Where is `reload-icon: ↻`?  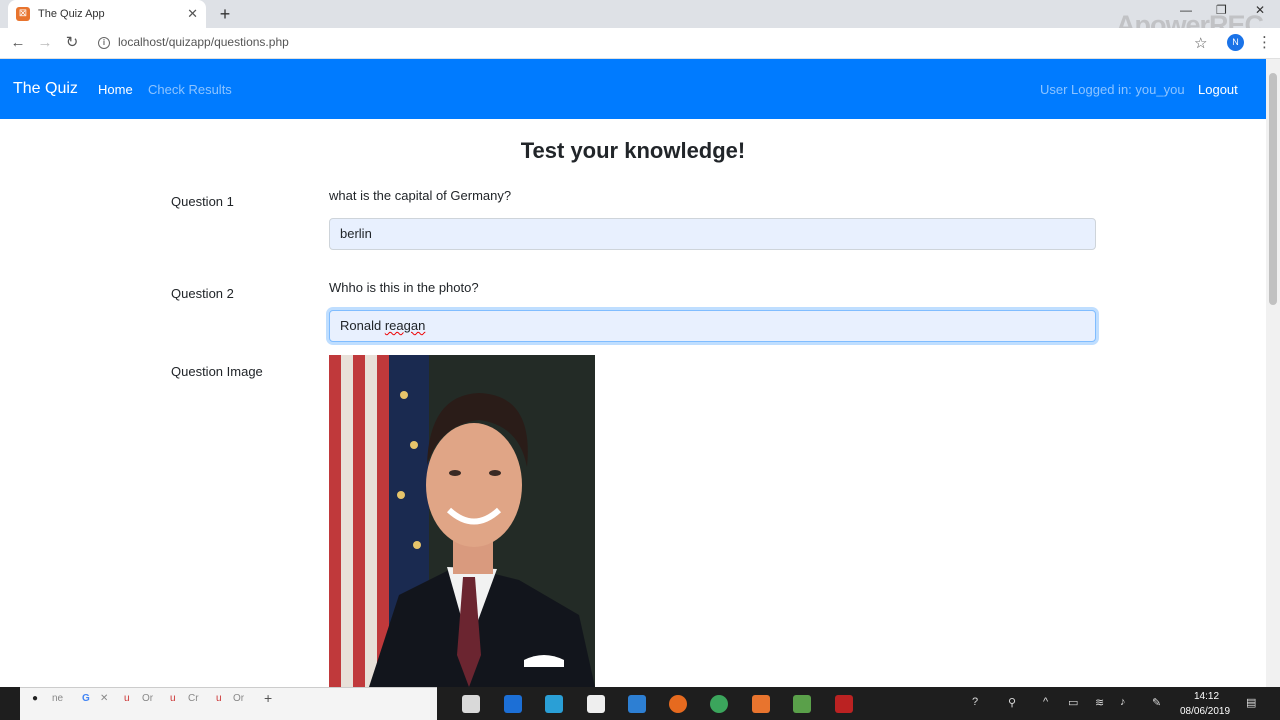
reload-icon: ↻ is located at coordinates (72, 43).